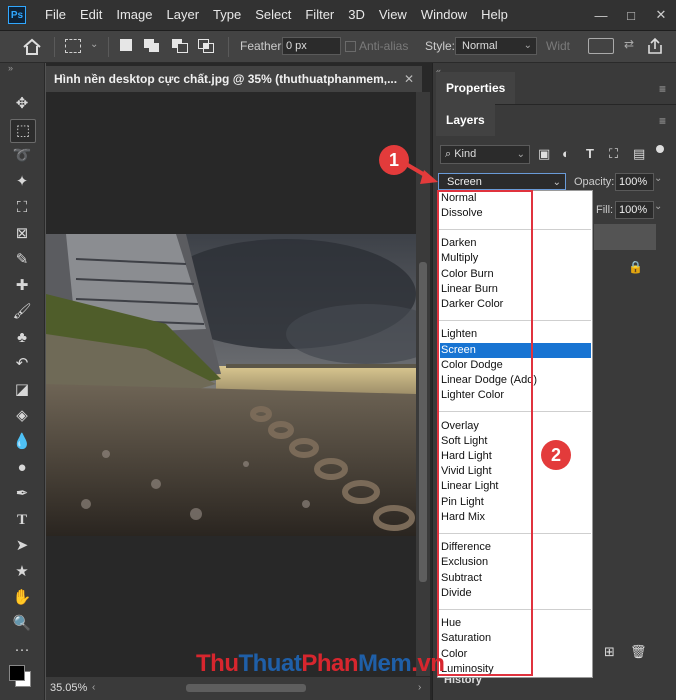 The width and height of the screenshot is (676, 700). What do you see at coordinates (485, 154) in the screenshot?
I see `layer-filter-select: ⌕ Kind ⌄` at bounding box center [485, 154].